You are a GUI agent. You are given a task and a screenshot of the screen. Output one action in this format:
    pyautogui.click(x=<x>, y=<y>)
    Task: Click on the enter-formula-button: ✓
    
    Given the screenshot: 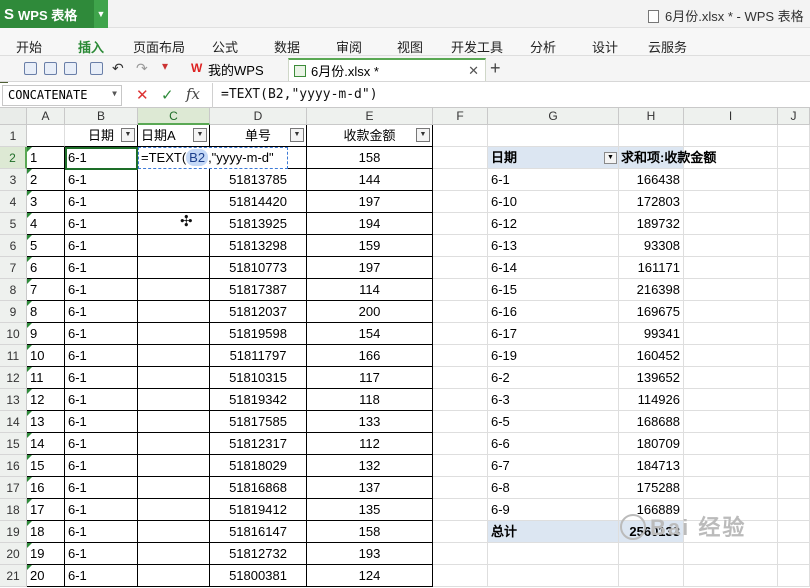 What is the action you would take?
    pyautogui.click(x=167, y=95)
    